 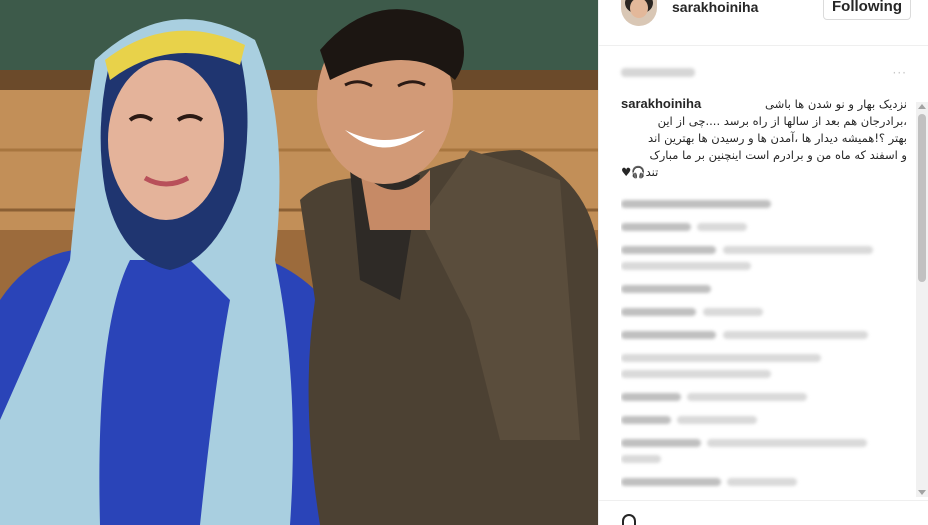 What do you see at coordinates (763, 23) in the screenshot?
I see `post-header: sarakhoiniha Following` at bounding box center [763, 23].